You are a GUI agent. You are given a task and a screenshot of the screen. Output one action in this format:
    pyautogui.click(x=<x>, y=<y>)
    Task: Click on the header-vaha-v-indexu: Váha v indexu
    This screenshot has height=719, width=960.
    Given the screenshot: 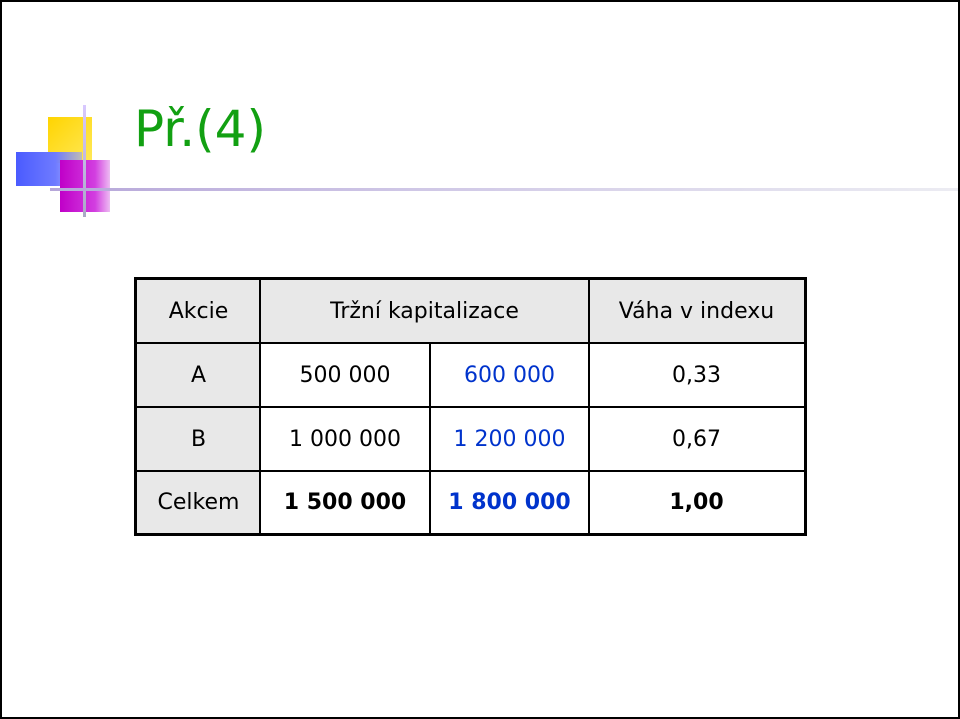 What is the action you would take?
    pyautogui.click(x=696, y=311)
    